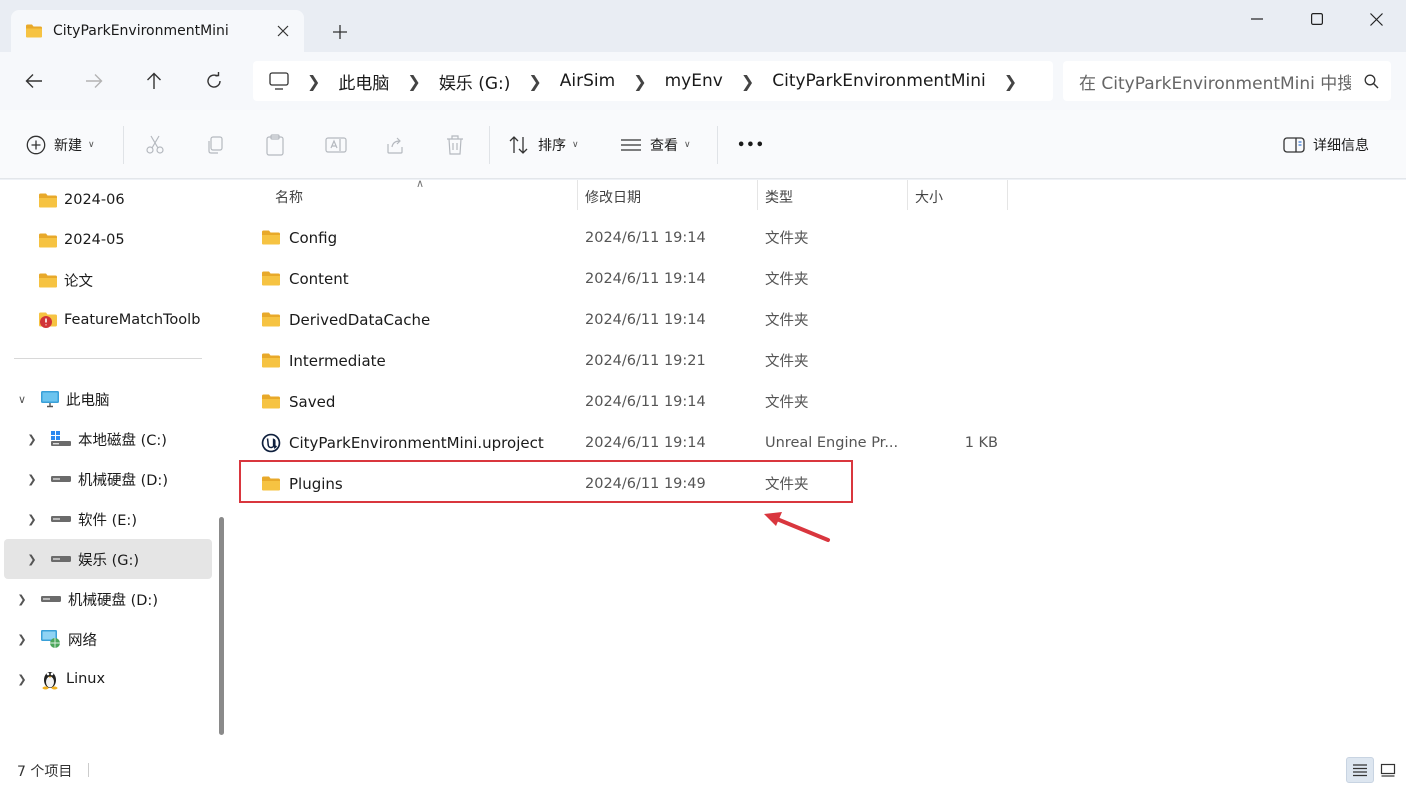 The height and width of the screenshot is (785, 1406). Describe the element at coordinates (108, 679) in the screenshot. I see `sidebar-item-linux: ❯ Linux` at that location.